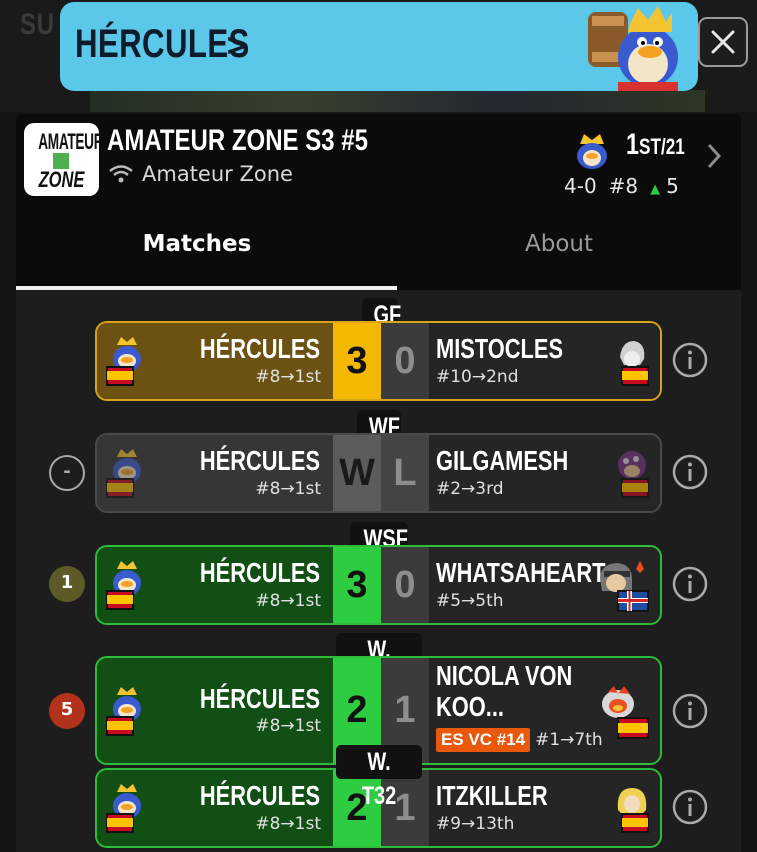 The width and height of the screenshot is (757, 852). I want to click on banner-player-name: HÉRCULES, so click(162, 44).